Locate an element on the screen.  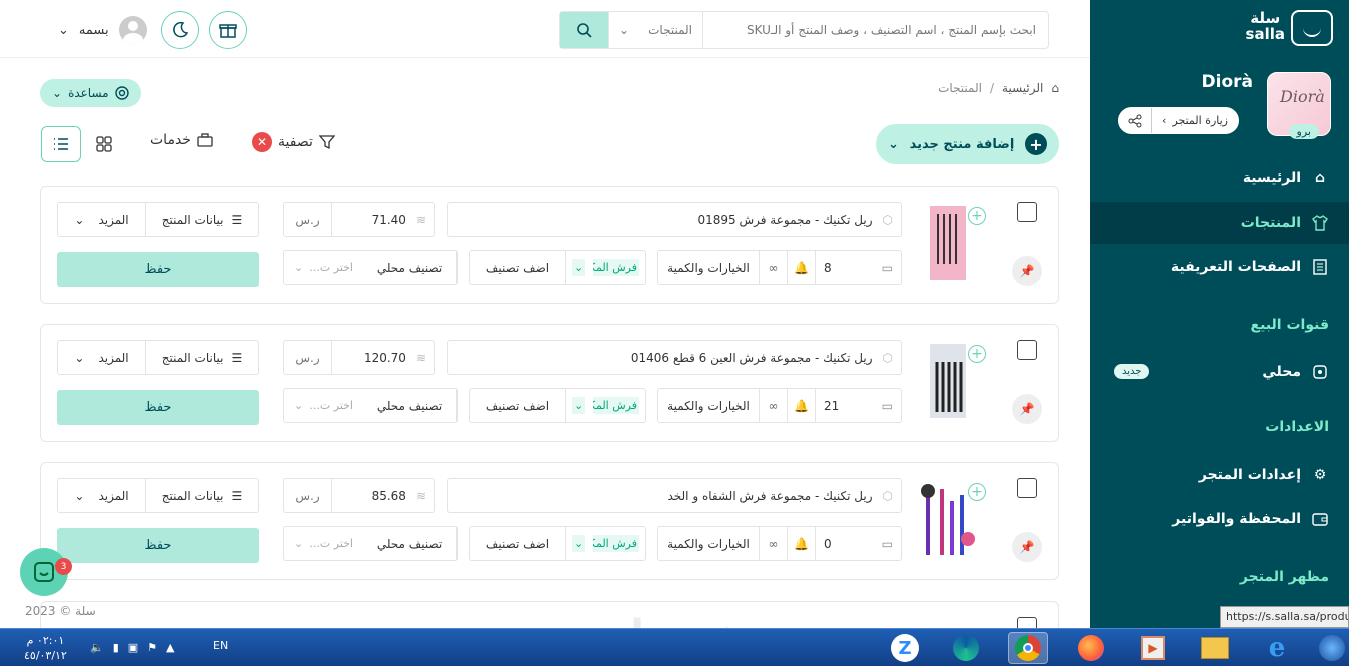
file-explorer-icon is located at coordinates (1215, 648).